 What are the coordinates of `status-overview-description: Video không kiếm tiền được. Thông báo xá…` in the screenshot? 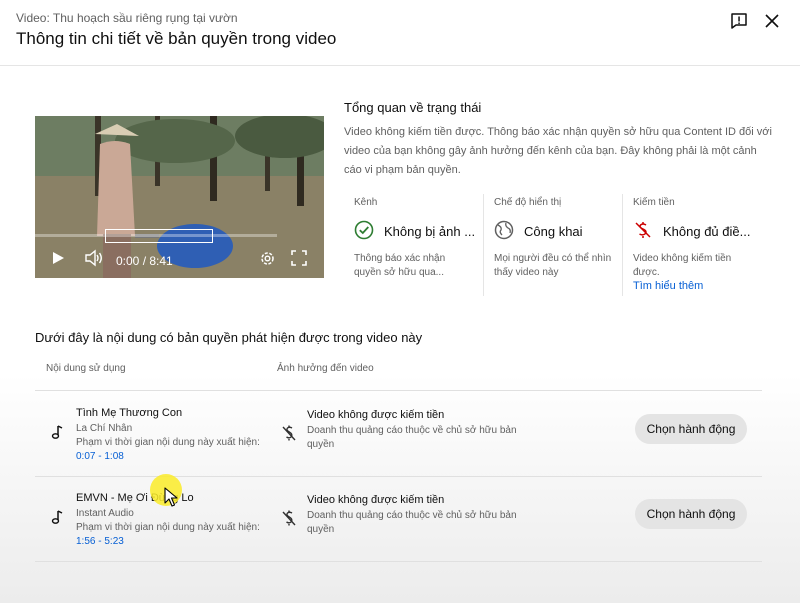 It's located at (558, 151).